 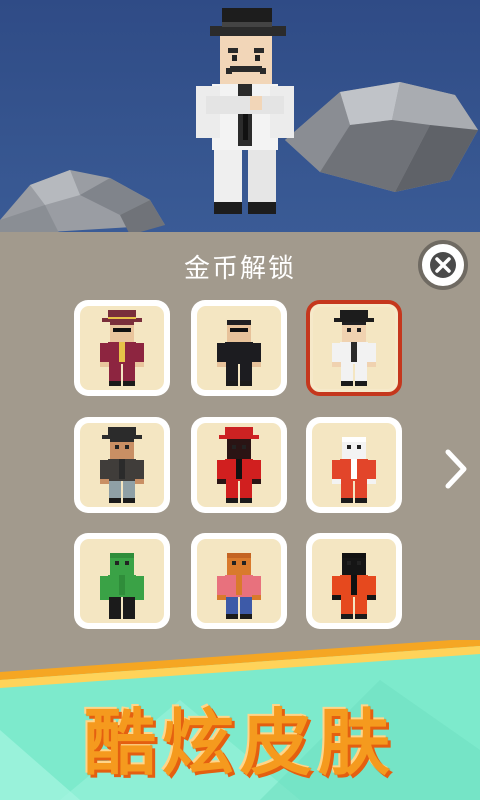 I want to click on skin-slot-pimp, so click(x=122, y=348).